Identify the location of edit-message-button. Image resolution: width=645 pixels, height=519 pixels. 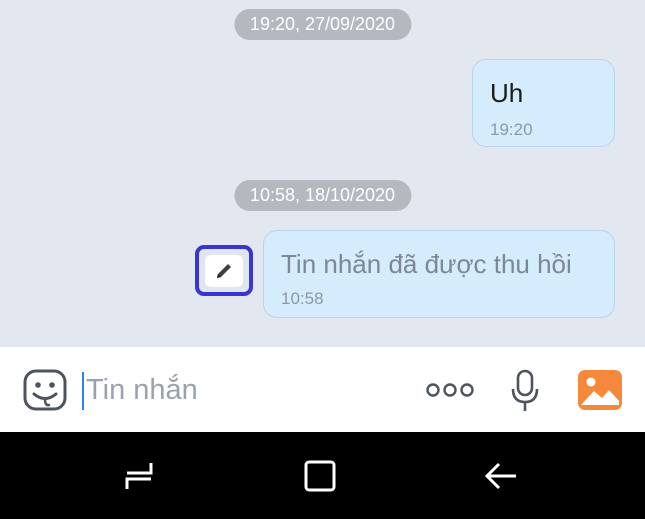
(224, 270).